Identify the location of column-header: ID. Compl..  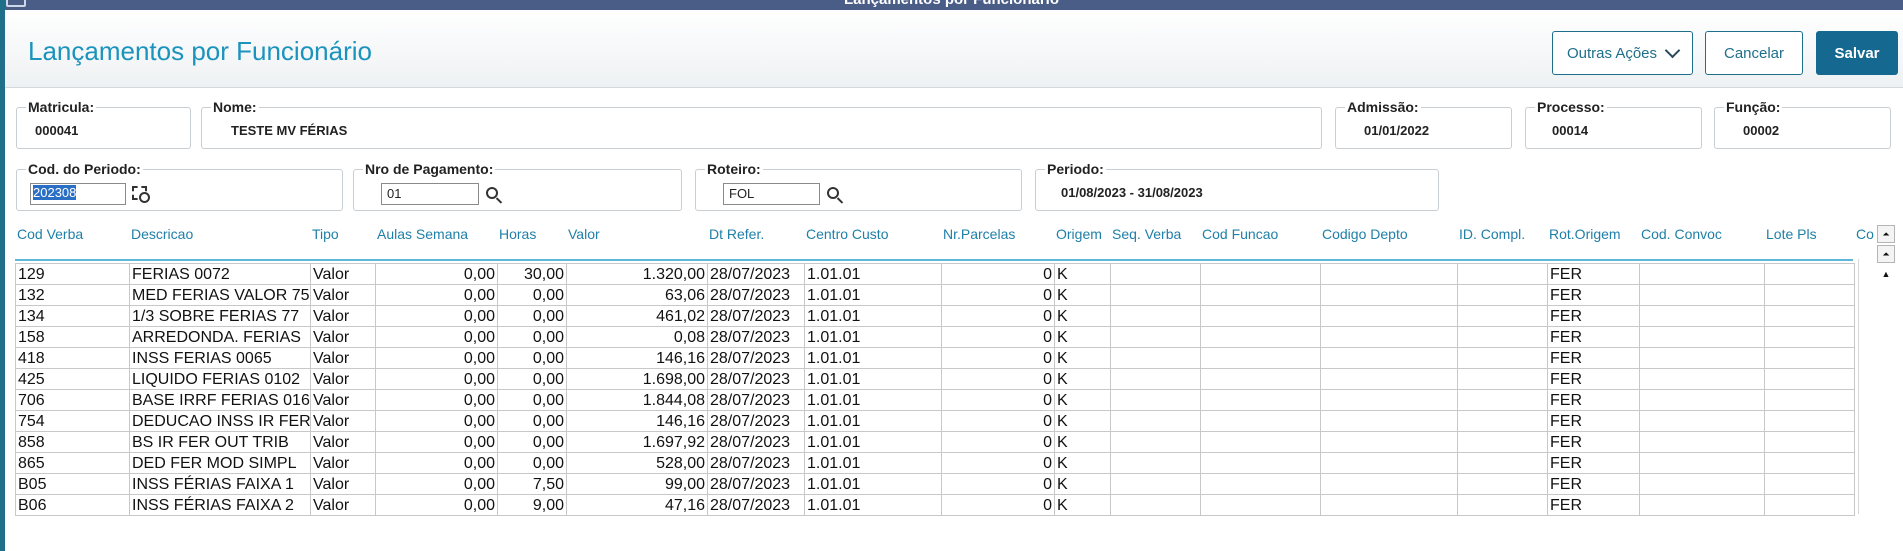
(1492, 234).